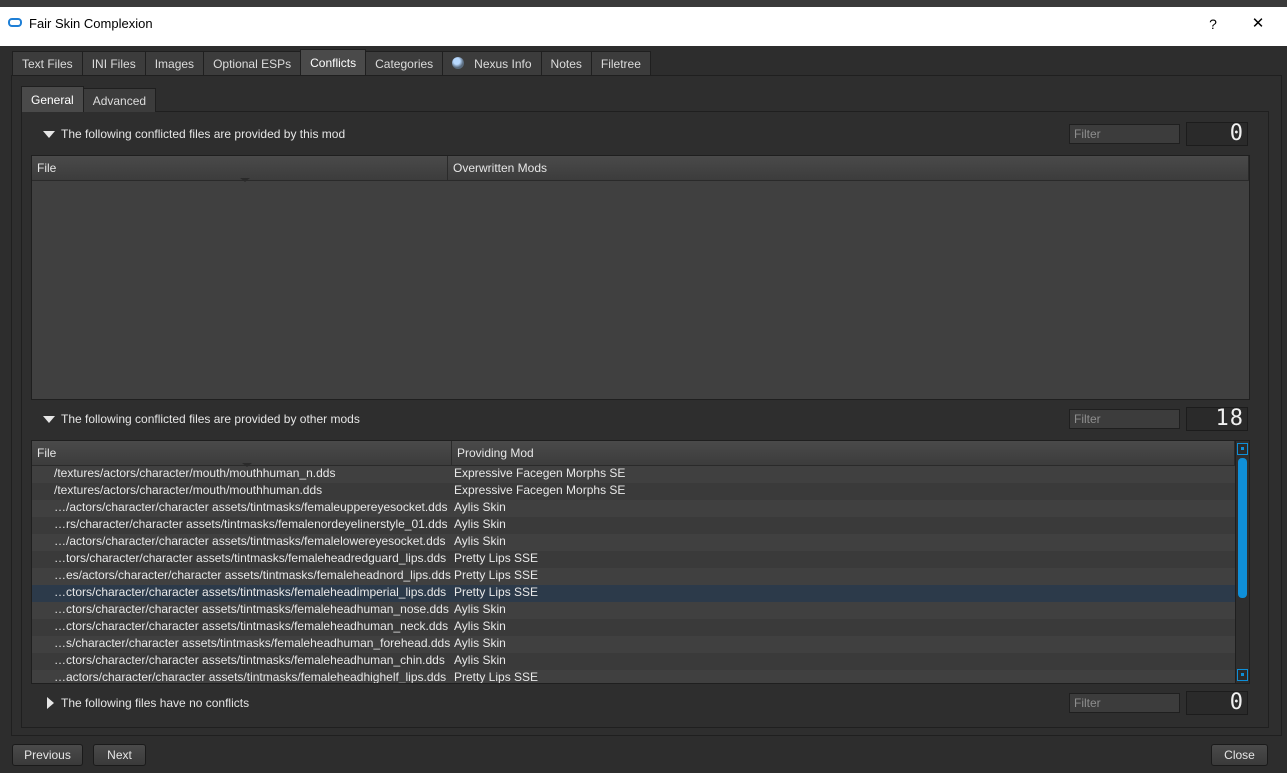  I want to click on conflict-count-this-mod: 0, so click(1217, 134).